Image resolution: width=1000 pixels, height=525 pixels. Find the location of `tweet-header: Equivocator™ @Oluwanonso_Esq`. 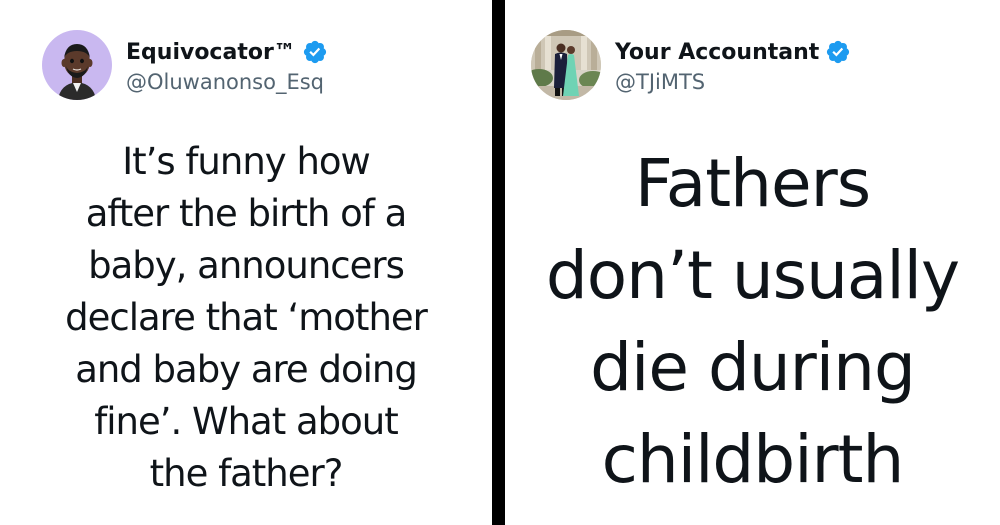

tweet-header: Equivocator™ @Oluwanonso_Esq is located at coordinates (185, 65).